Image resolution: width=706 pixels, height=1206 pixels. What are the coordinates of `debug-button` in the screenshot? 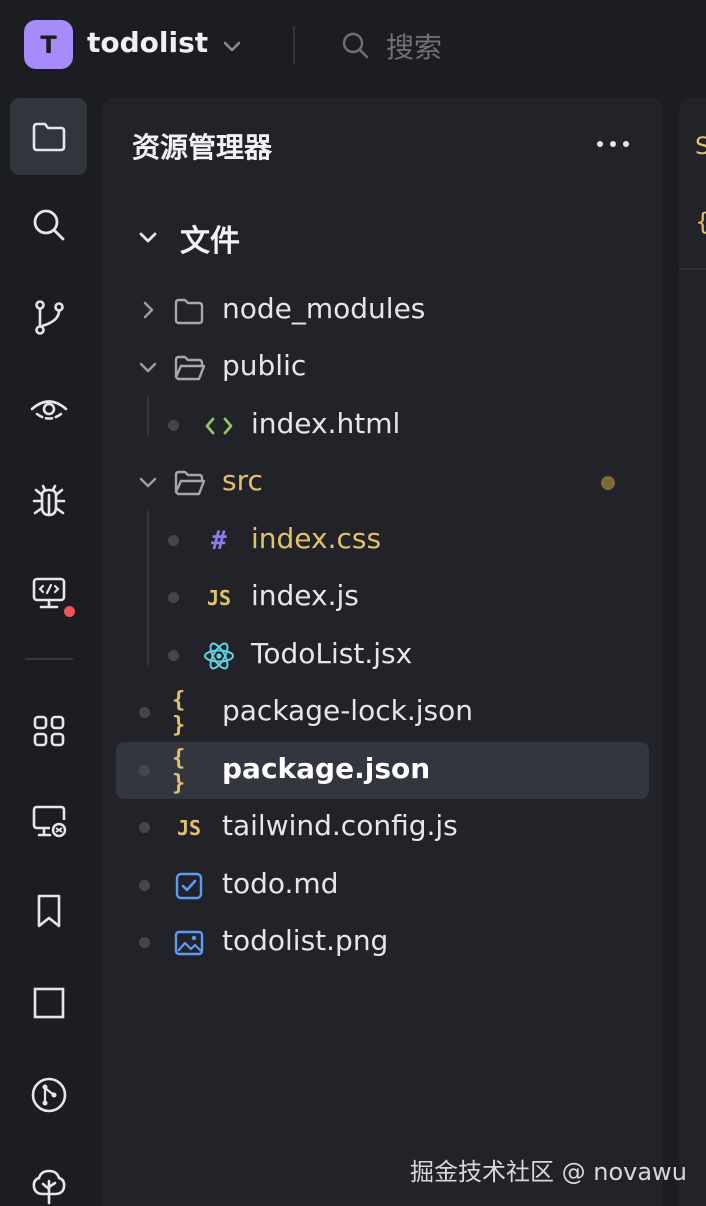 It's located at (48, 500).